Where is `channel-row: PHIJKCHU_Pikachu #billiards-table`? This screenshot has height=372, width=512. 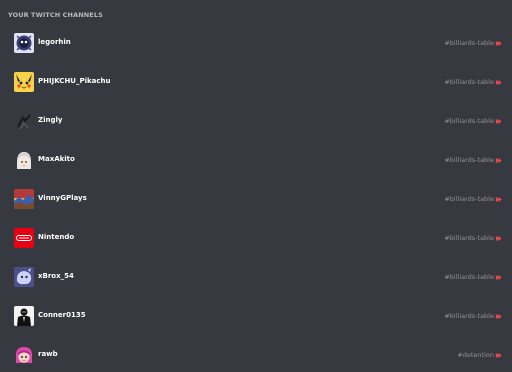 channel-row: PHIJKCHU_Pikachu #billiards-table is located at coordinates (256, 85).